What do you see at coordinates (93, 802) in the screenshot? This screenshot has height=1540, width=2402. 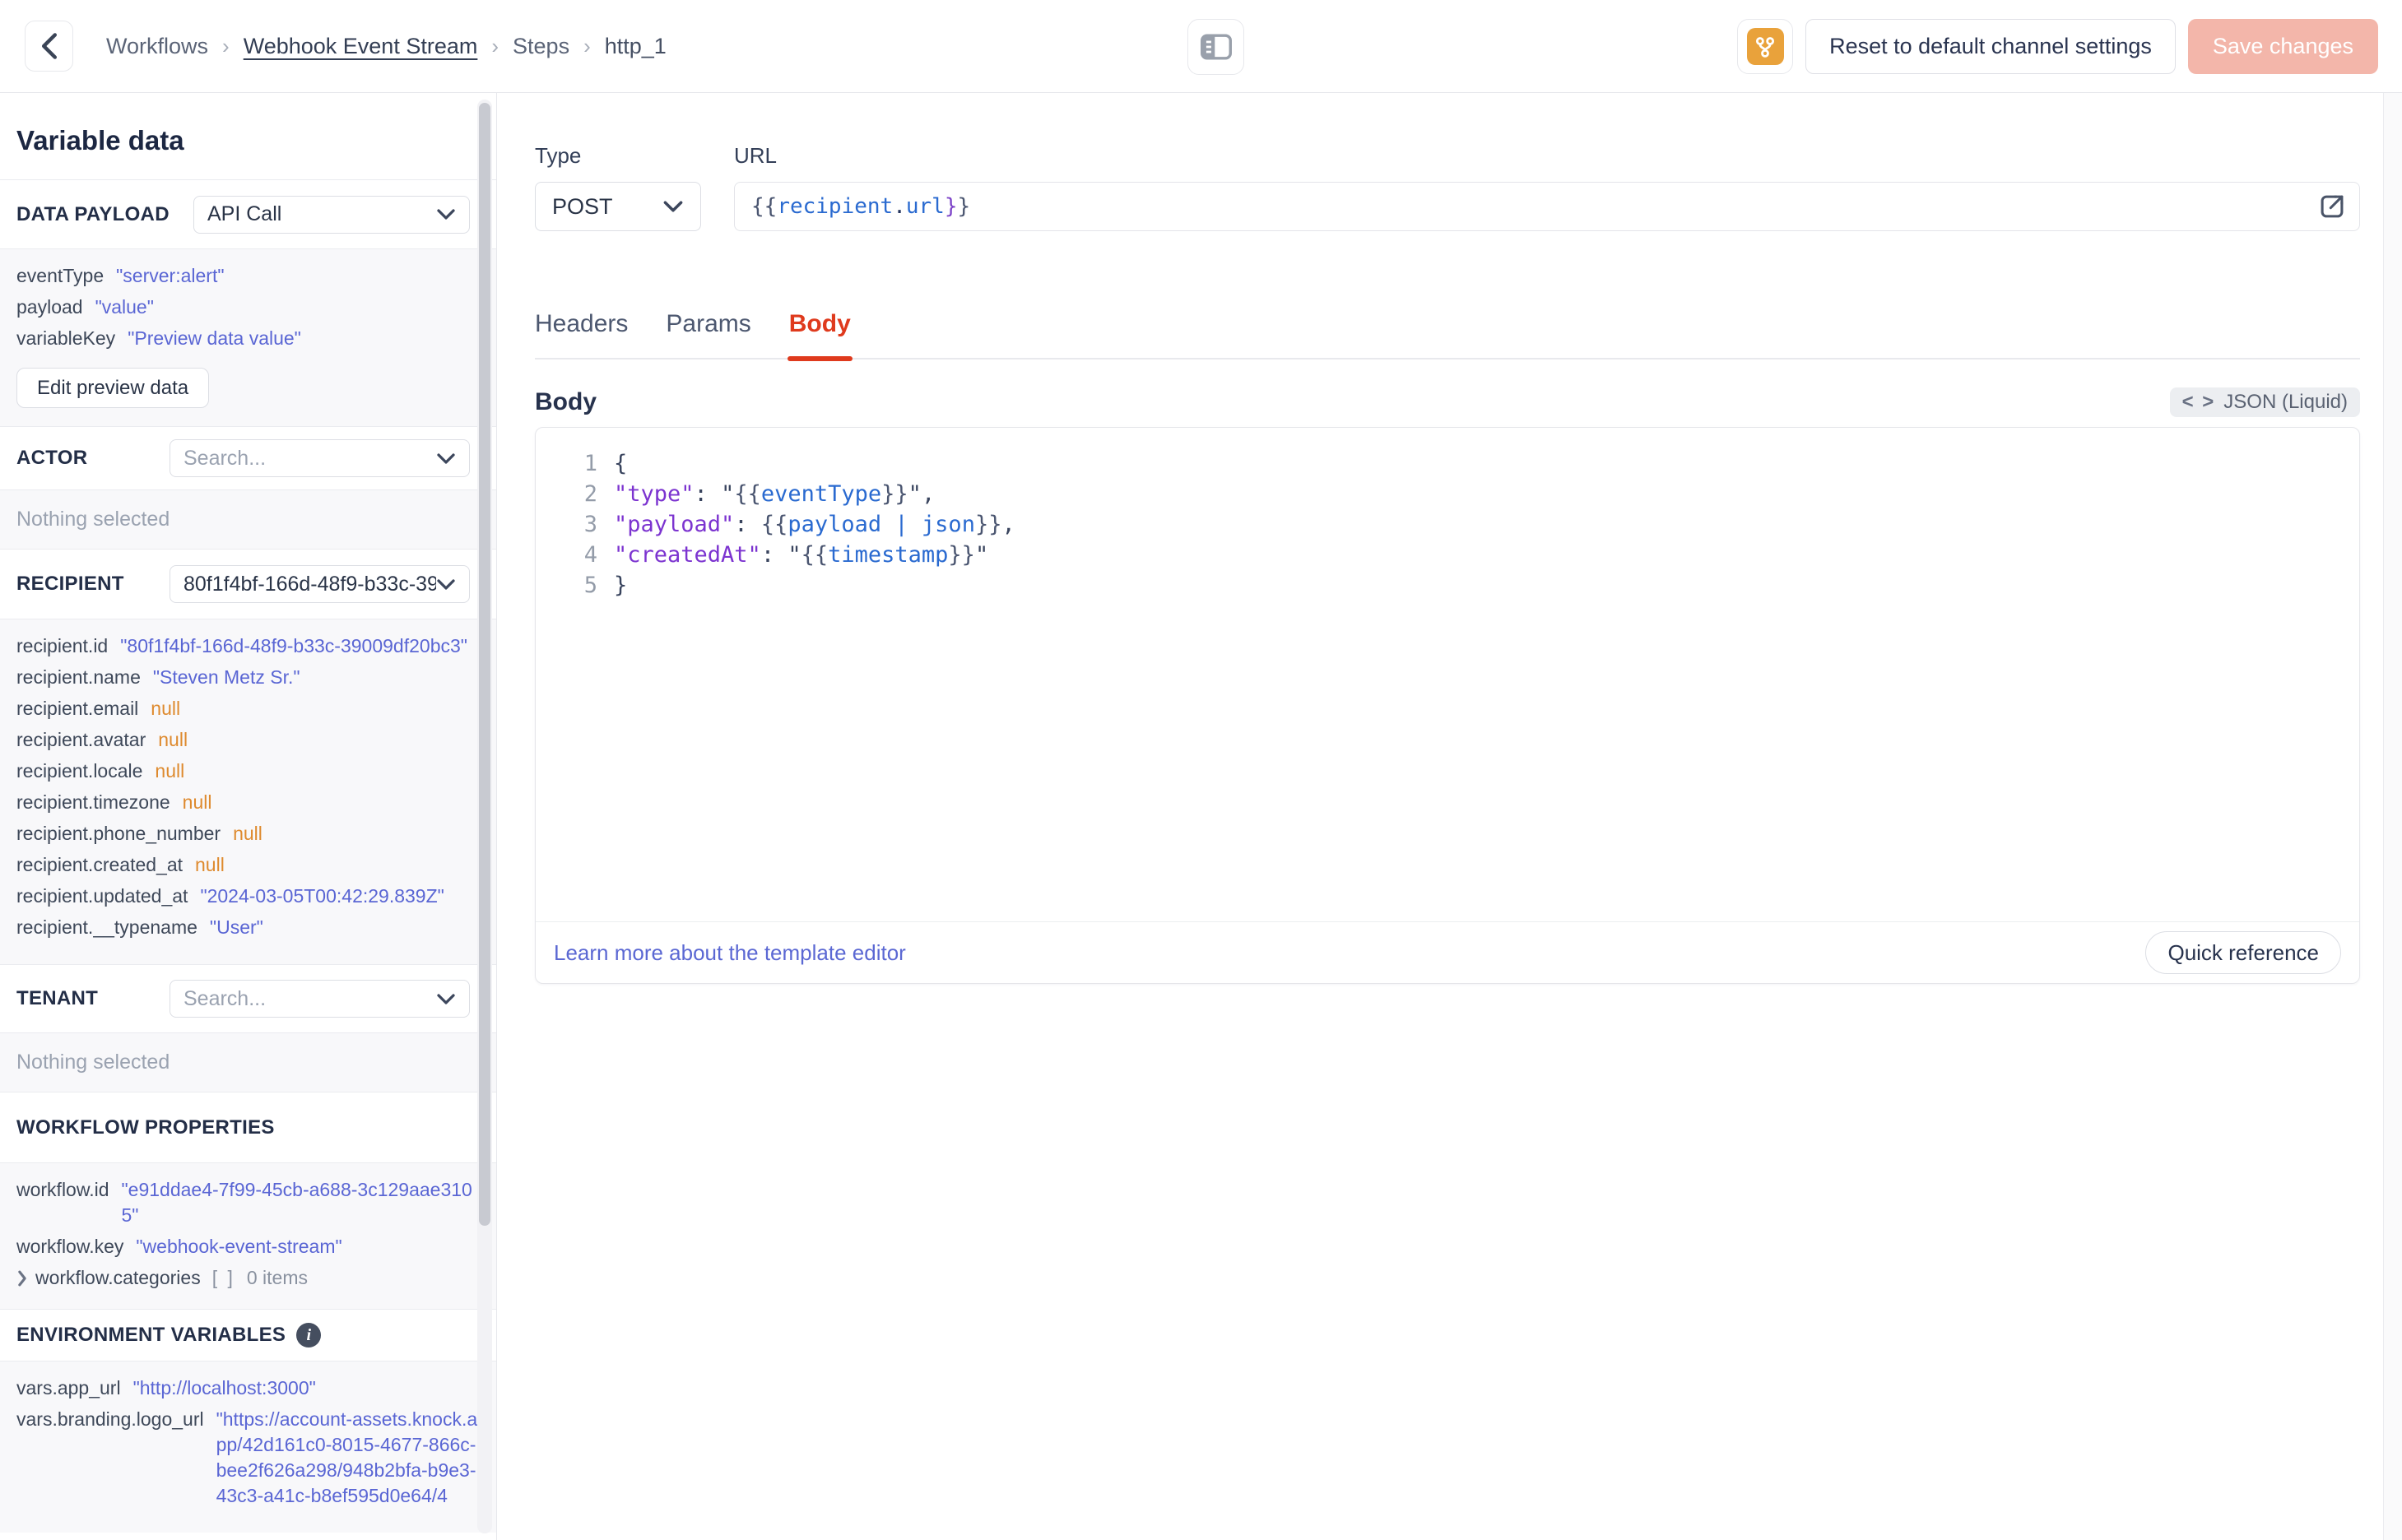 I see `kv-key: recipient.timezone` at bounding box center [93, 802].